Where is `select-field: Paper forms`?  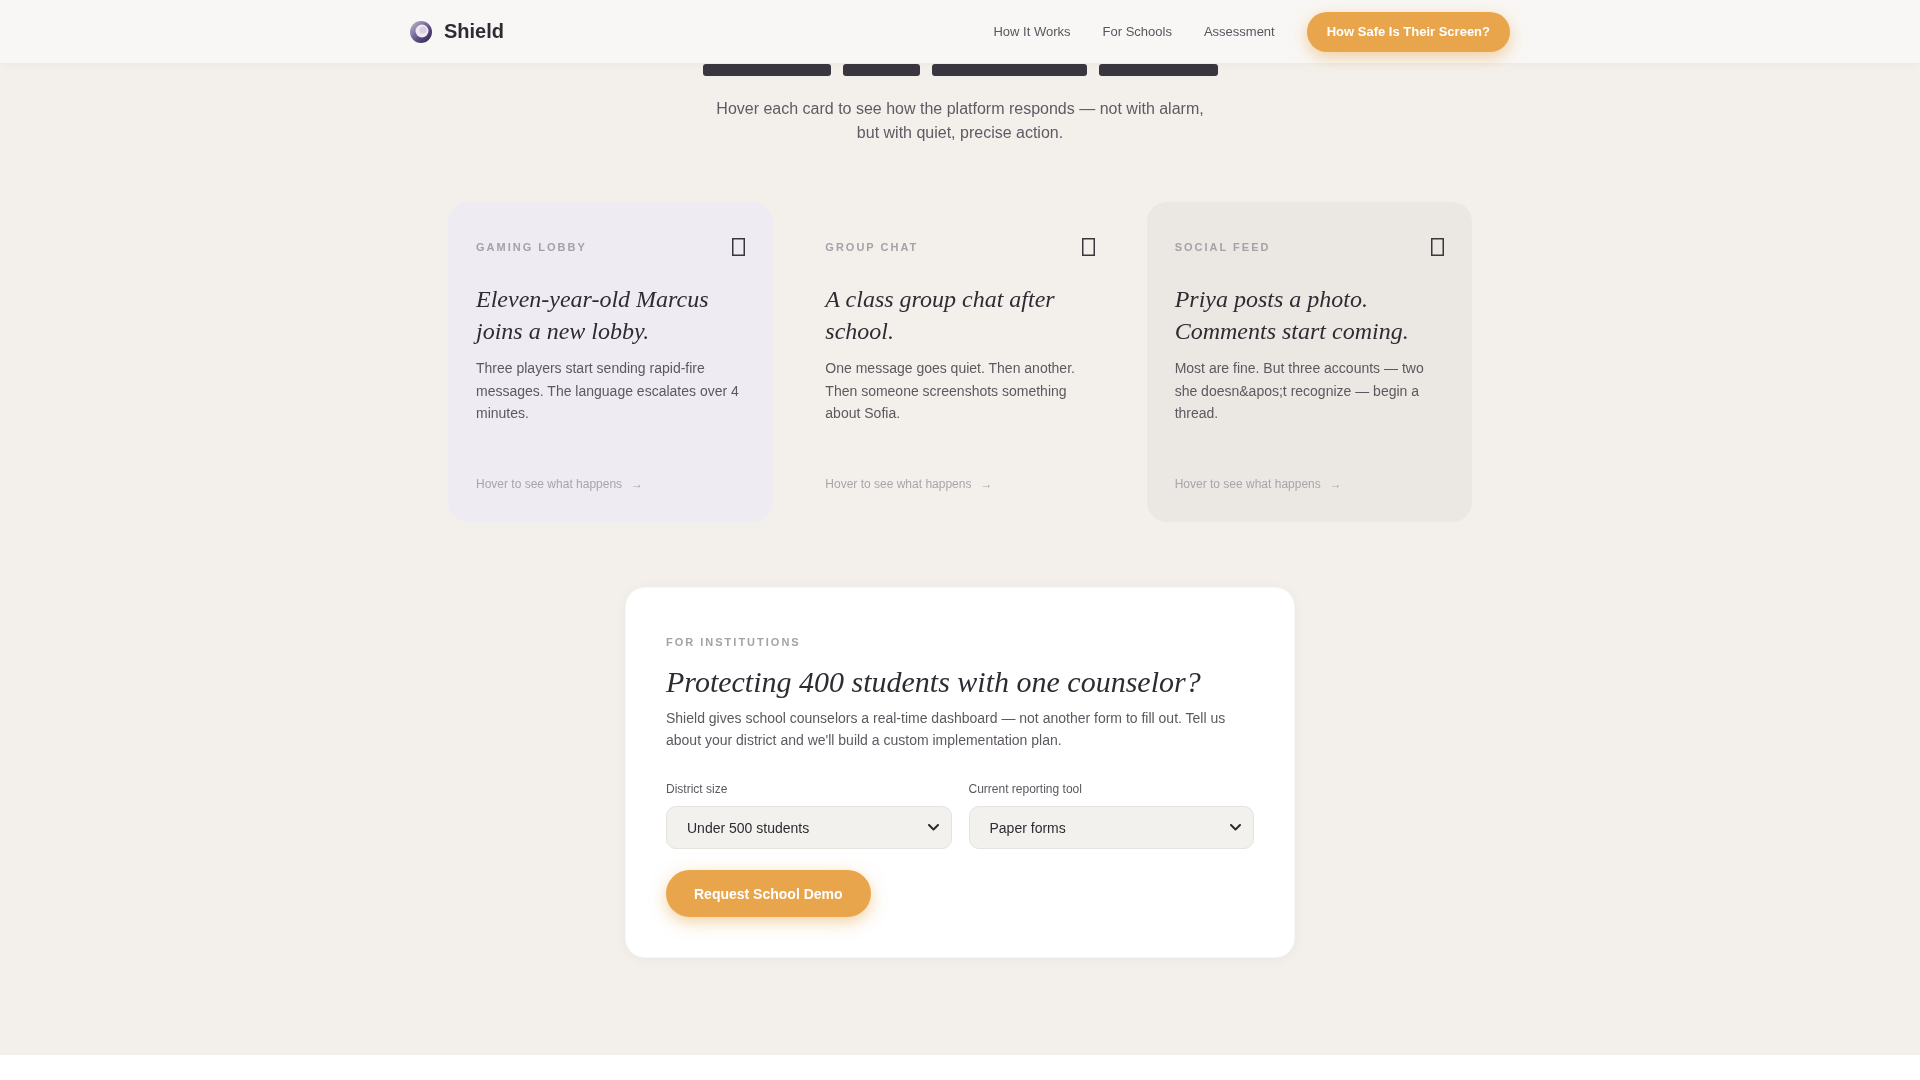 select-field: Paper forms is located at coordinates (1111, 827).